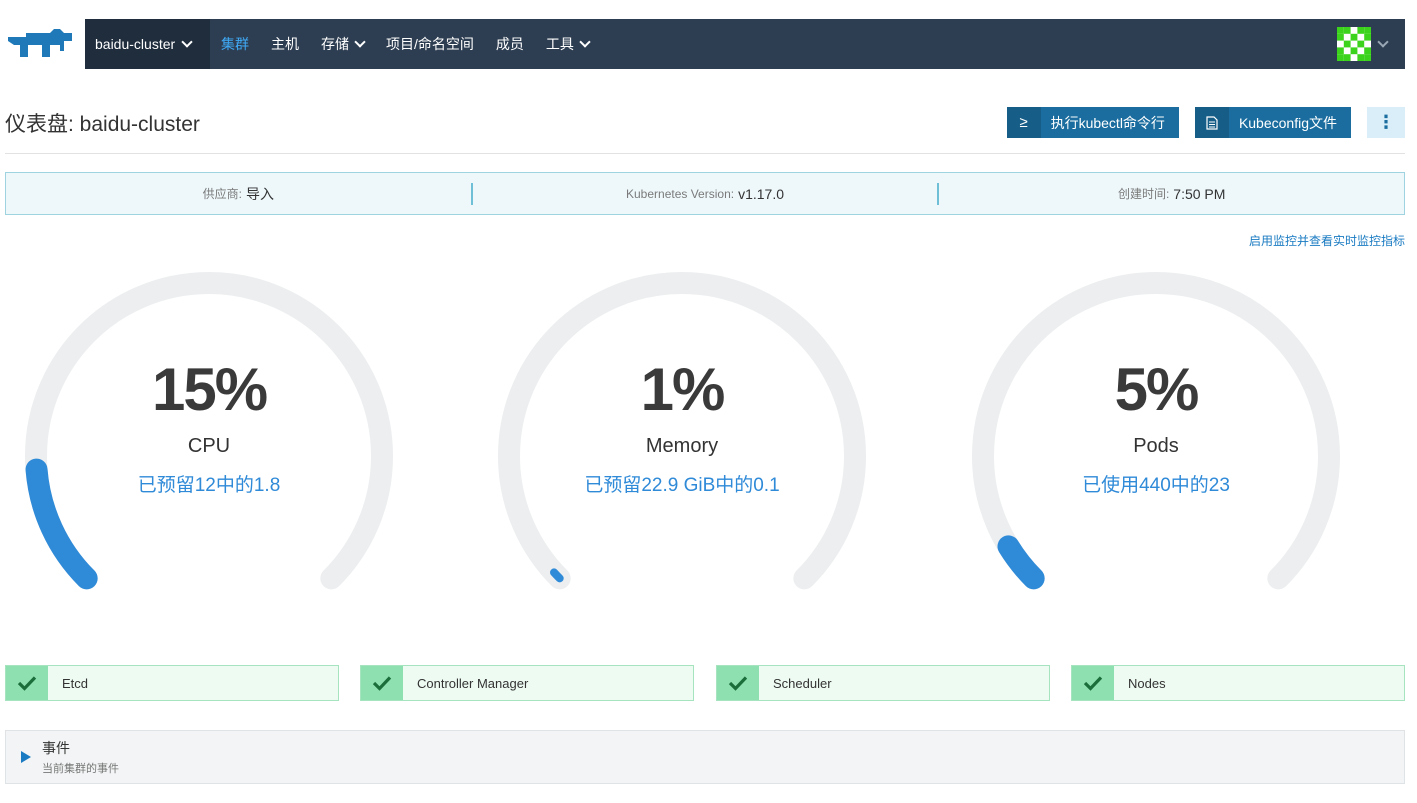 This screenshot has width=1417, height=803. I want to click on events-title: 事件, so click(56, 748).